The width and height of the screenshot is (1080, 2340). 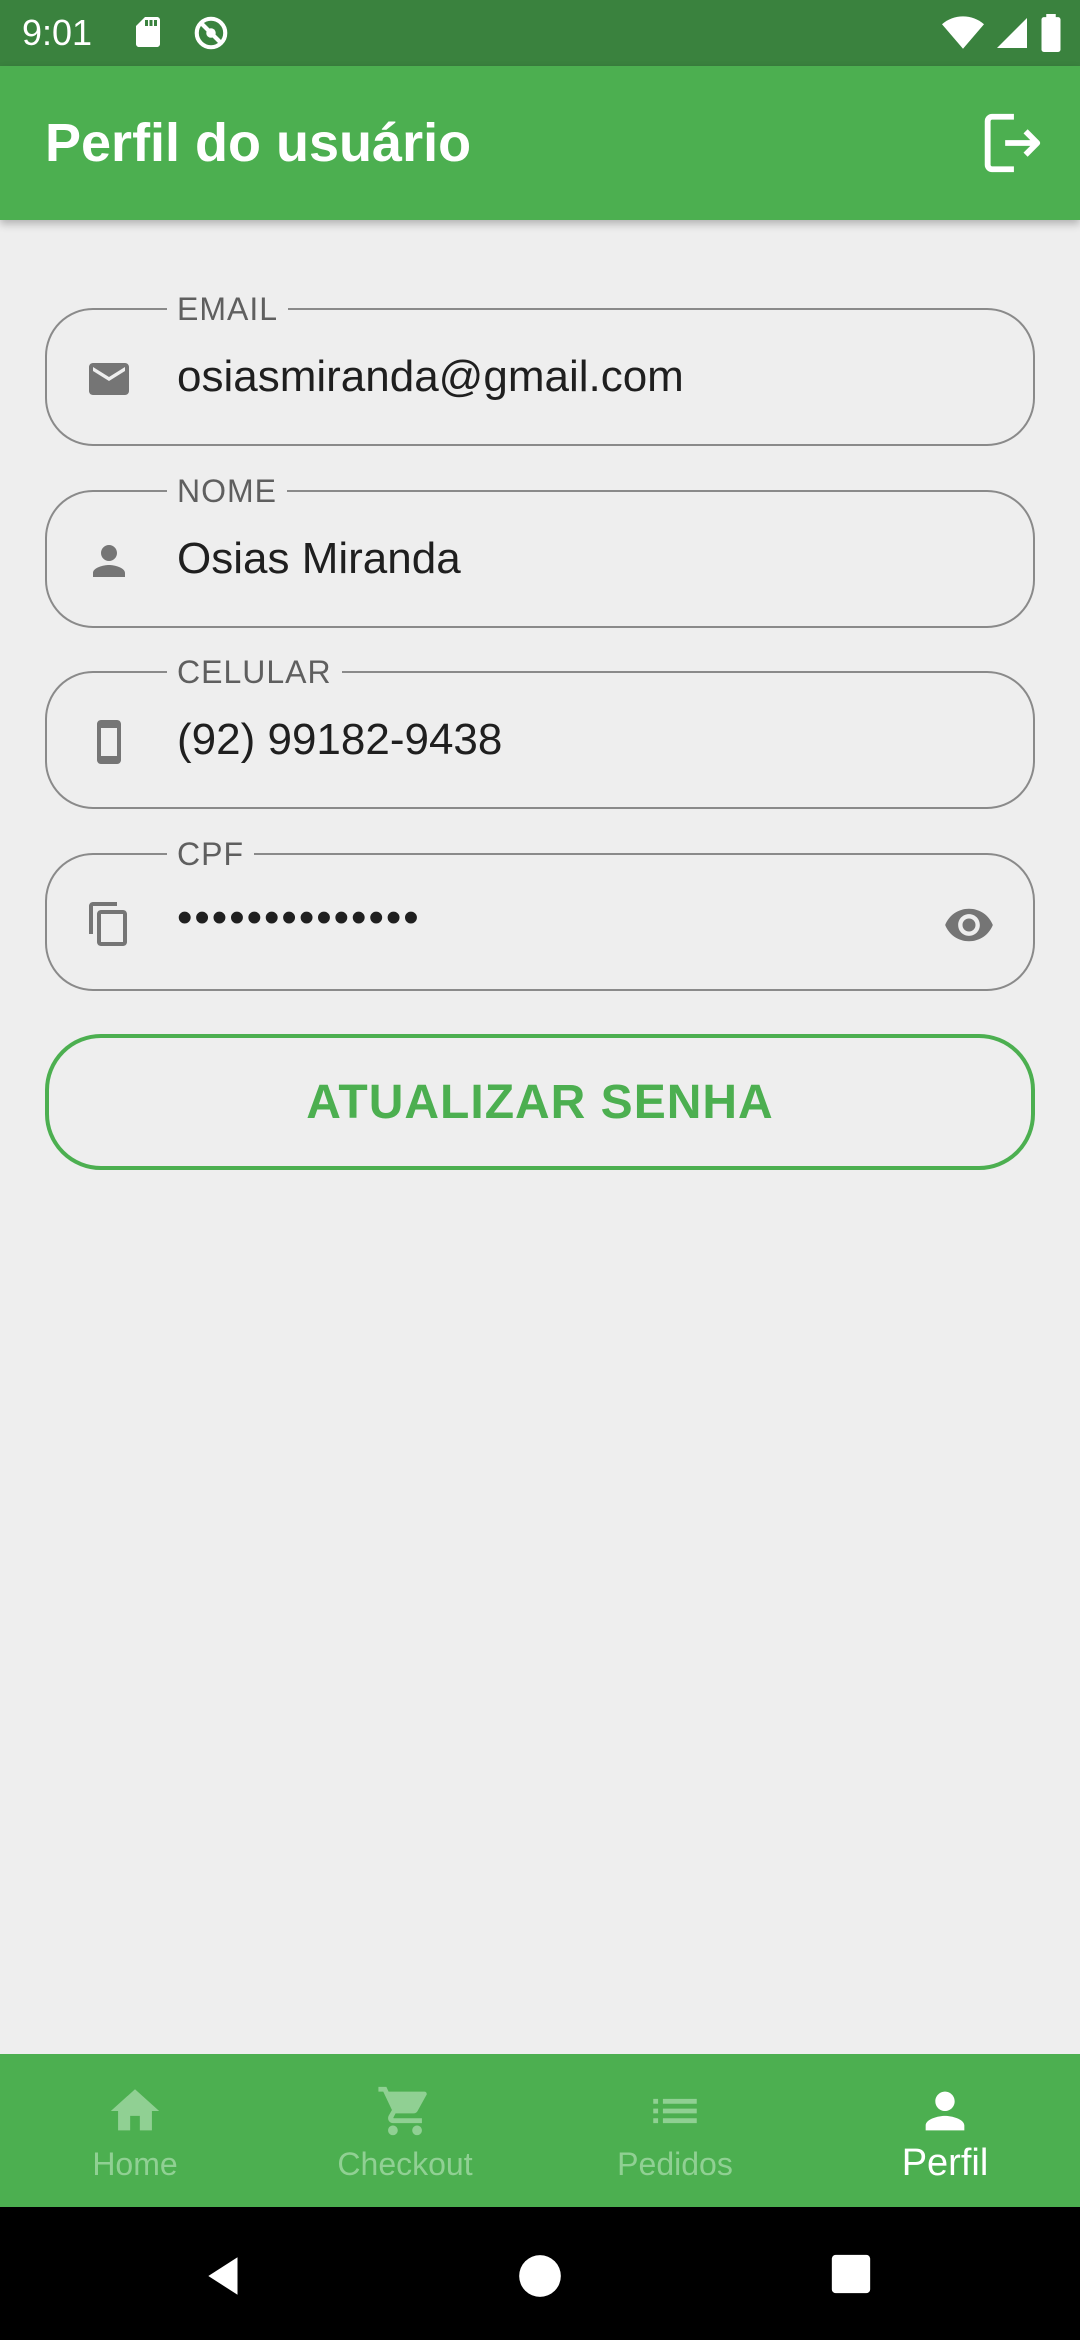 I want to click on email-field: EMAIL osiasmiranda@gmail.com, so click(x=540, y=368).